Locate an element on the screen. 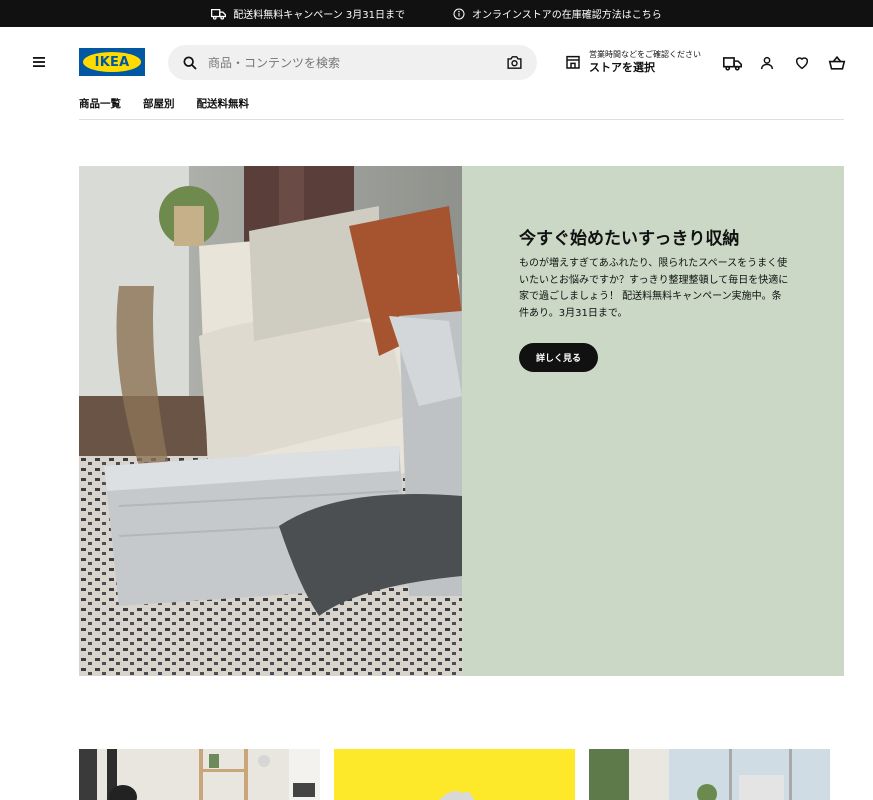 This screenshot has width=873, height=800. info-icon is located at coordinates (459, 13).